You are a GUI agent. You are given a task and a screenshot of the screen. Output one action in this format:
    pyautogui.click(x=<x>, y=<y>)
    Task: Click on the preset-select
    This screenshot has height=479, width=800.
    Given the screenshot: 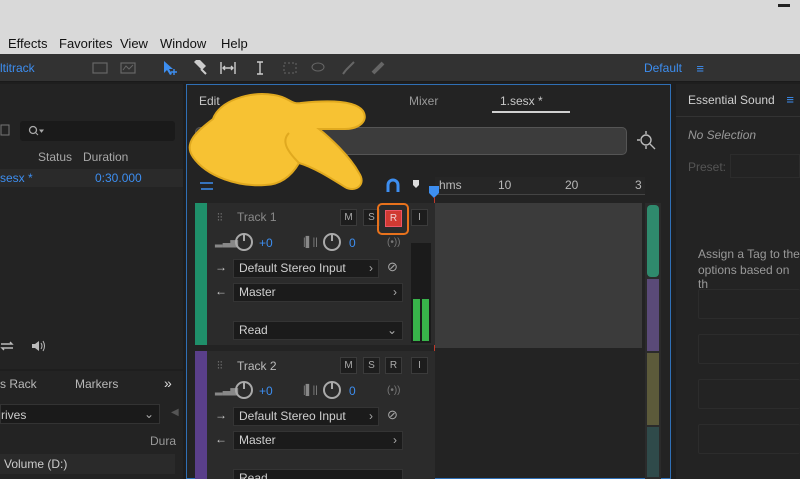 What is the action you would take?
    pyautogui.click(x=765, y=166)
    